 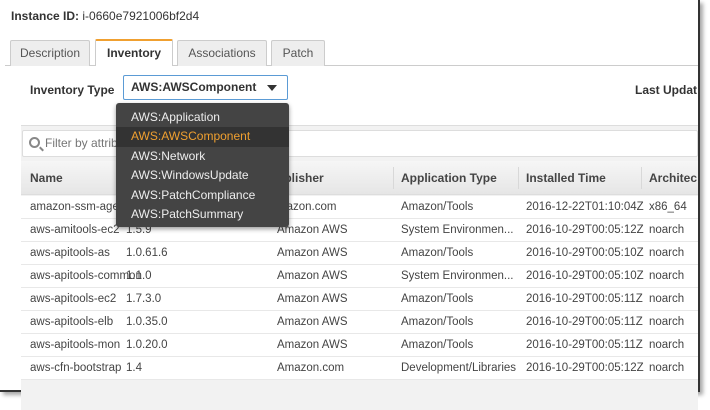 I want to click on cell-application-type: Development/Libraries, so click(x=459, y=368).